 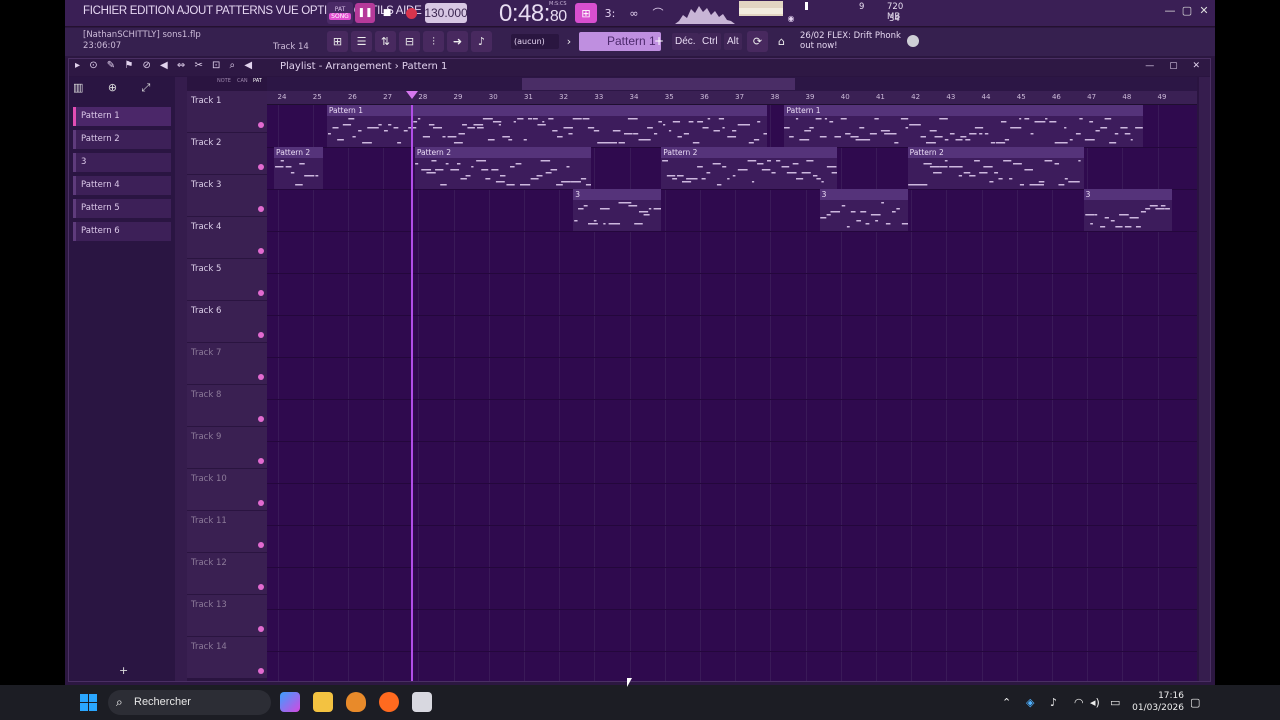 I want to click on track-header: Track 14, so click(x=227, y=658).